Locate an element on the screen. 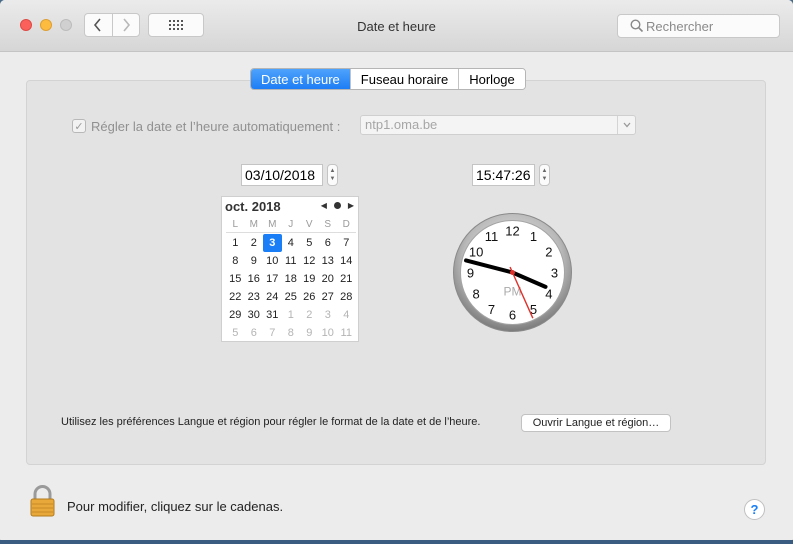  search-field: Rechercher is located at coordinates (698, 26).